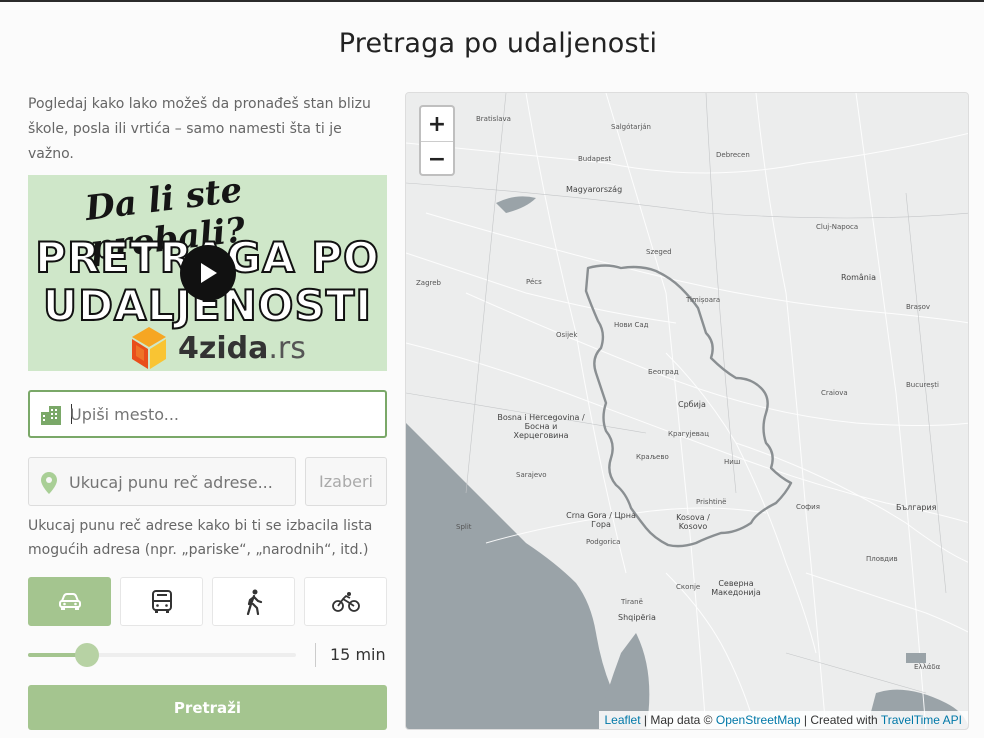 This screenshot has height=738, width=984. I want to click on map-label-podgorica: Podgorica, so click(603, 542).